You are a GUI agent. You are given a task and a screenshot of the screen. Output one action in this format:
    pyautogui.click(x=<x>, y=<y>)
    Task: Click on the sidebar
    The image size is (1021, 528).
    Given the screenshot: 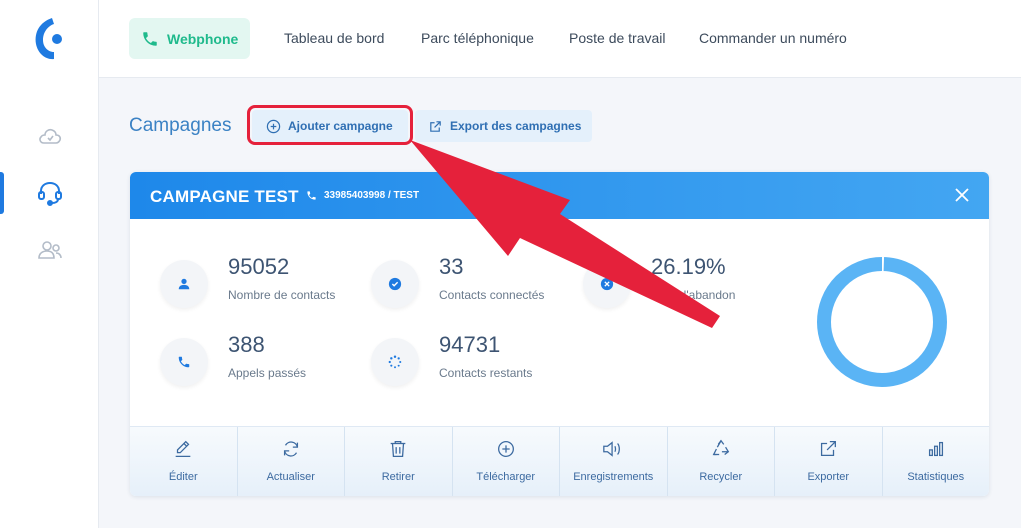 What is the action you would take?
    pyautogui.click(x=49, y=264)
    